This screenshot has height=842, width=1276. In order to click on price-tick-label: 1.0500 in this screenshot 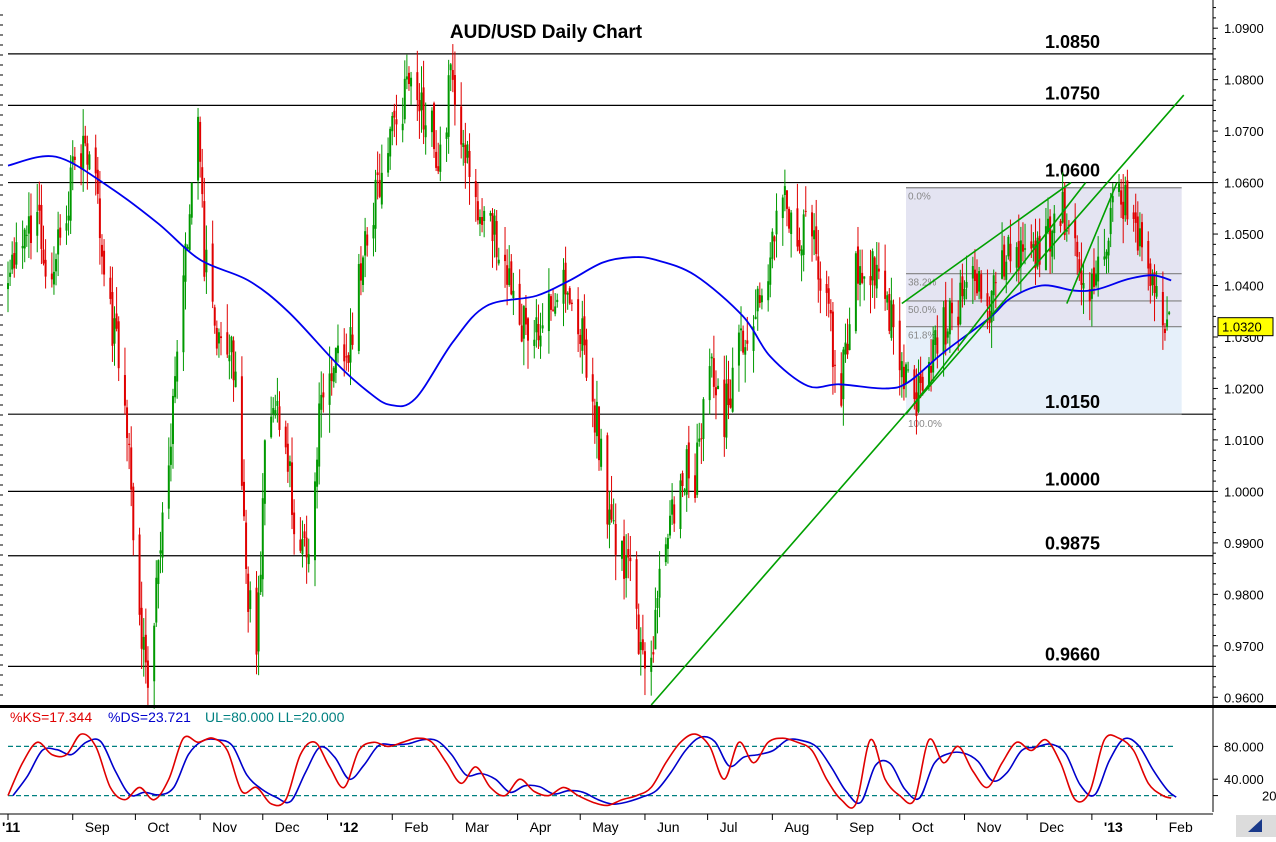, I will do `click(1244, 234)`.